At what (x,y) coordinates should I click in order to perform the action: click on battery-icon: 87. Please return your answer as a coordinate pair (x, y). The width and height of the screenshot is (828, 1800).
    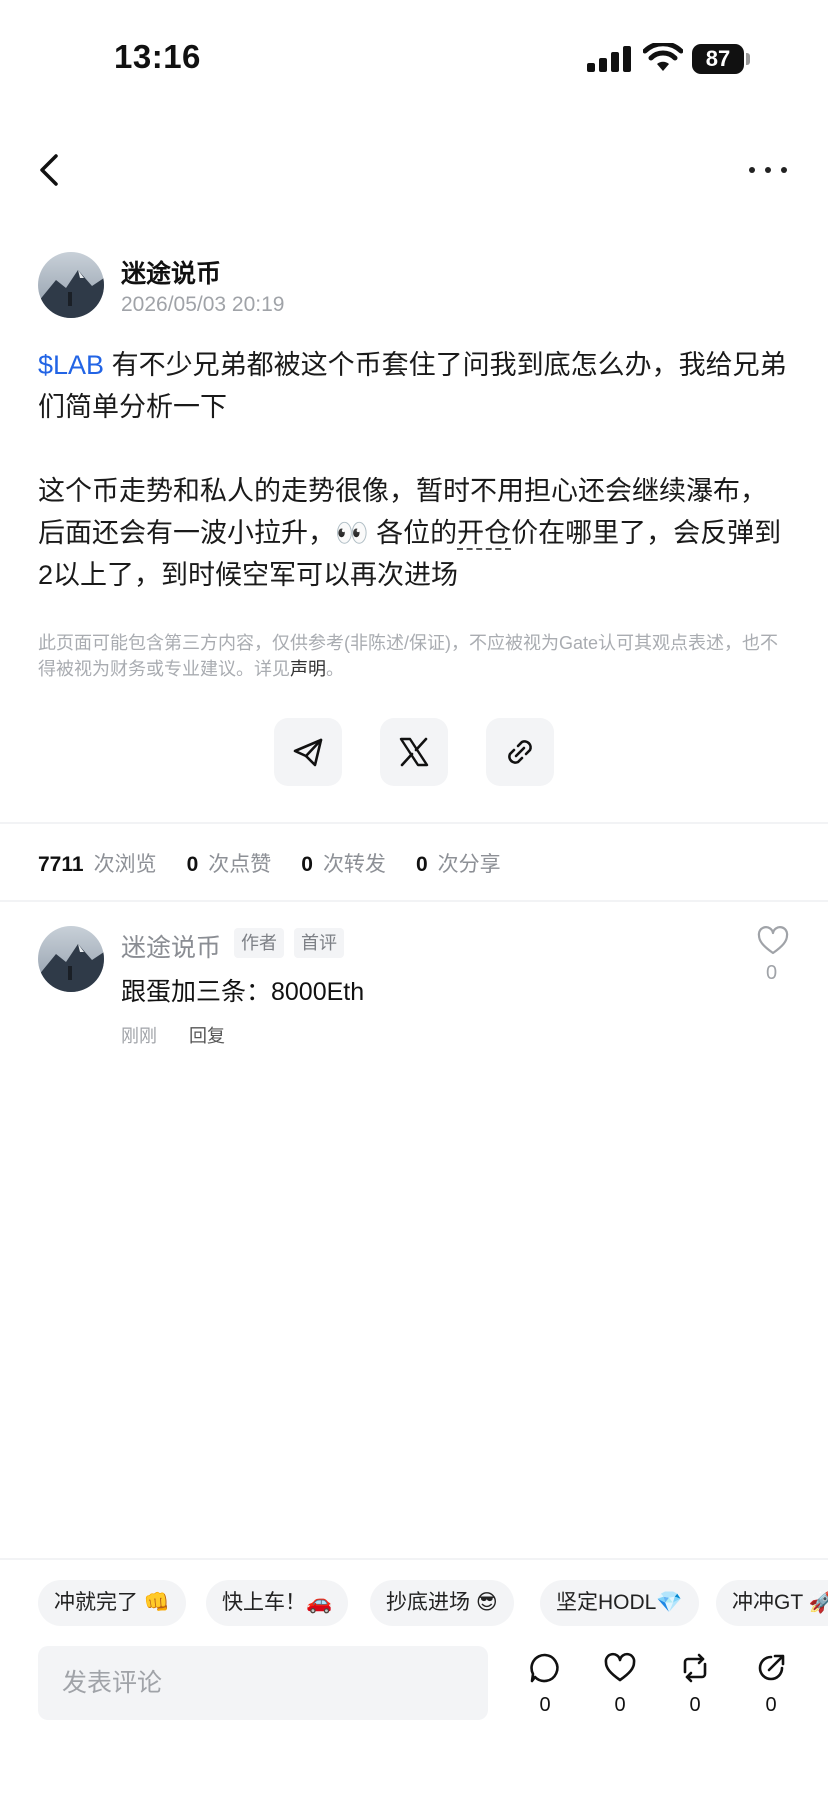
    Looking at the image, I should click on (721, 59).